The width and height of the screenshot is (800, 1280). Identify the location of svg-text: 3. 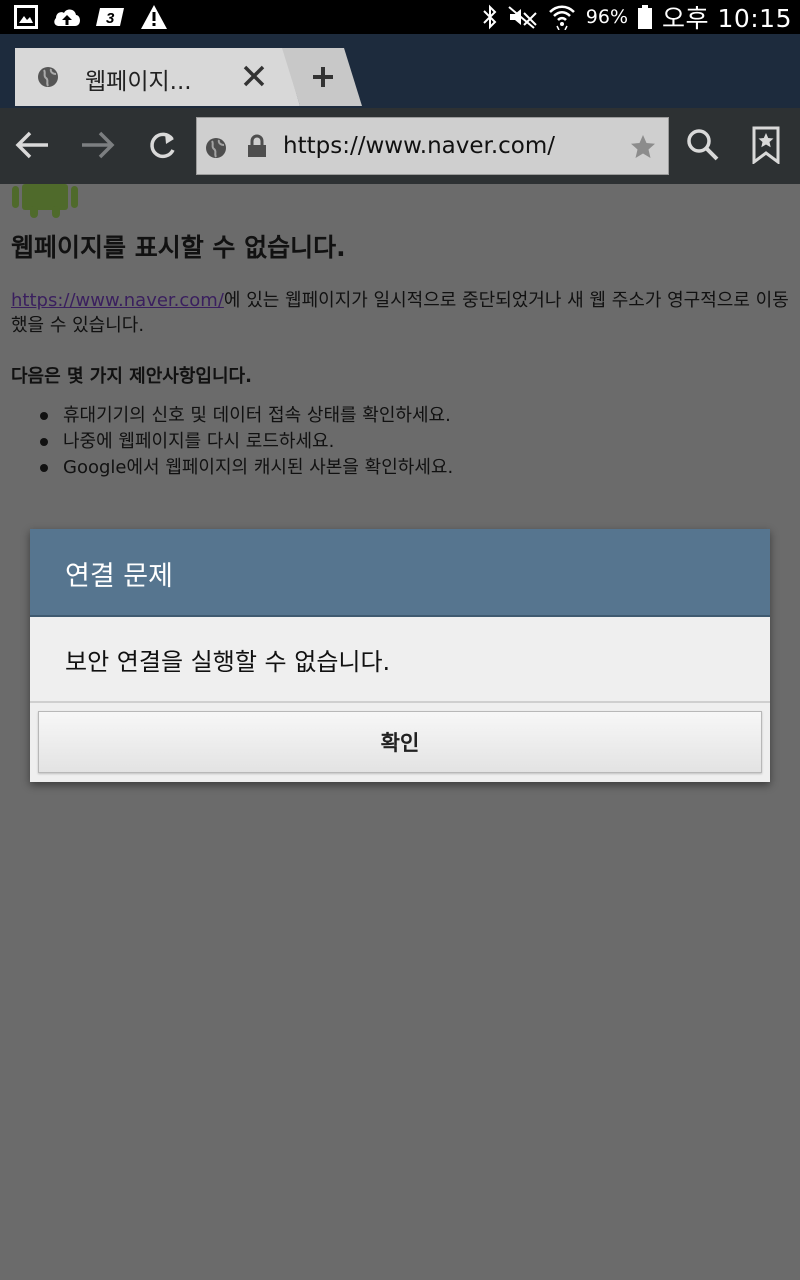
(110, 18).